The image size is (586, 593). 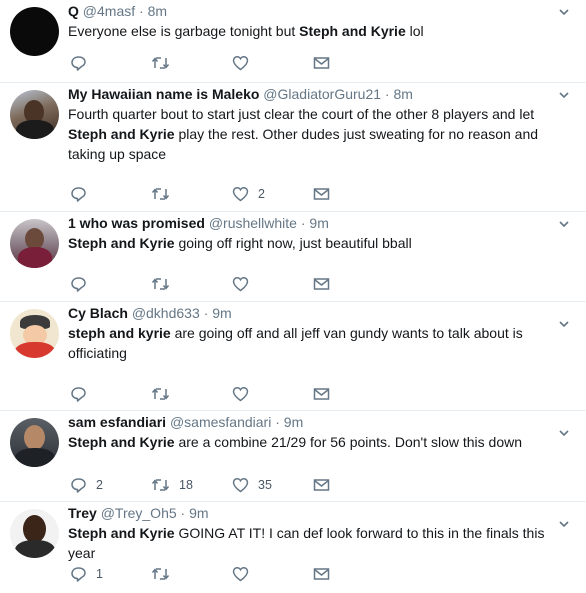 What do you see at coordinates (272, 194) in the screenshot?
I see `like-button: 2` at bounding box center [272, 194].